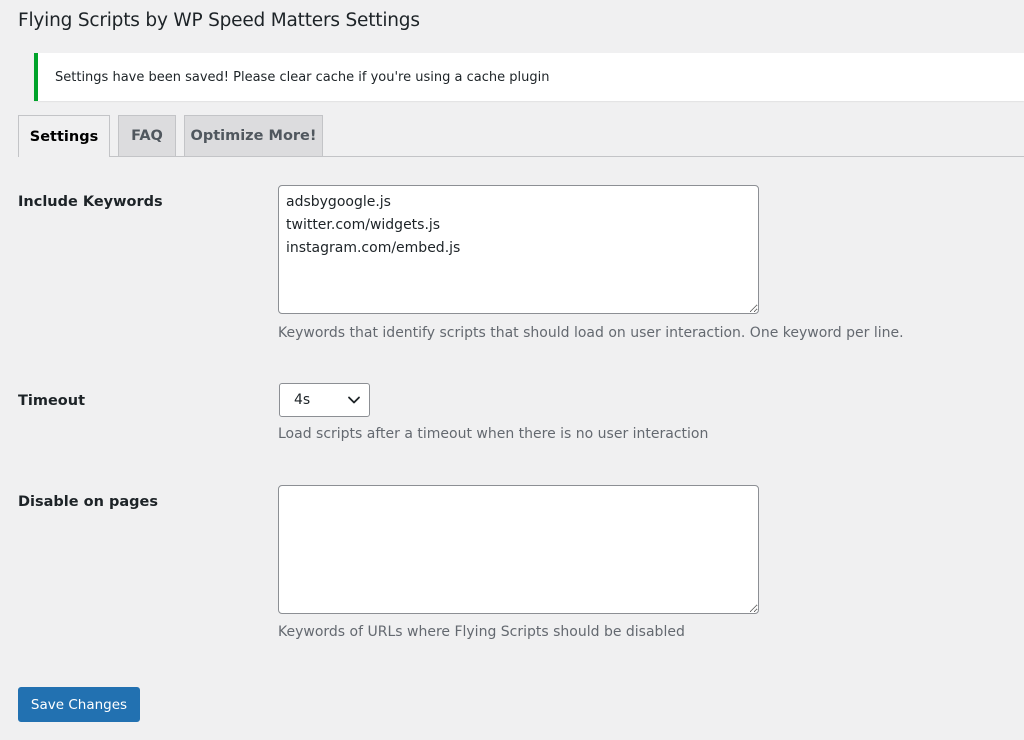  I want to click on tab-settings: Settings, so click(64, 136).